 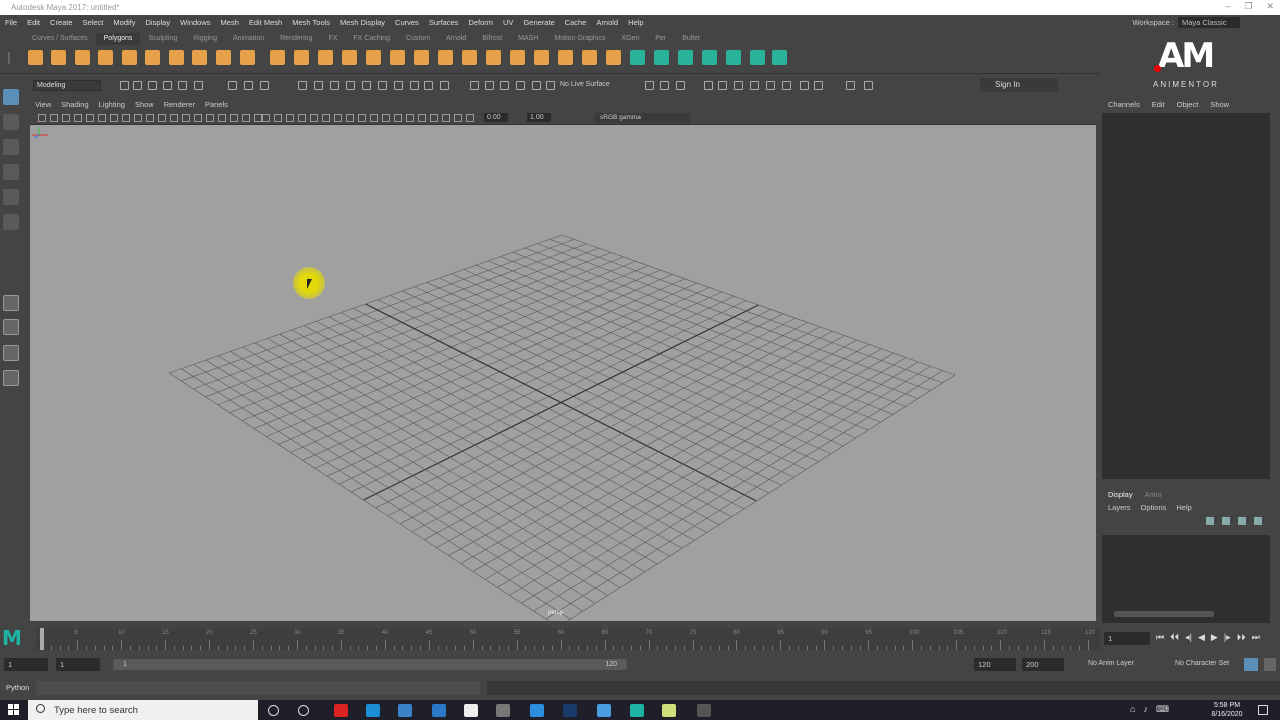 What do you see at coordinates (326, 118) in the screenshot?
I see `viewport-tool-24-icon` at bounding box center [326, 118].